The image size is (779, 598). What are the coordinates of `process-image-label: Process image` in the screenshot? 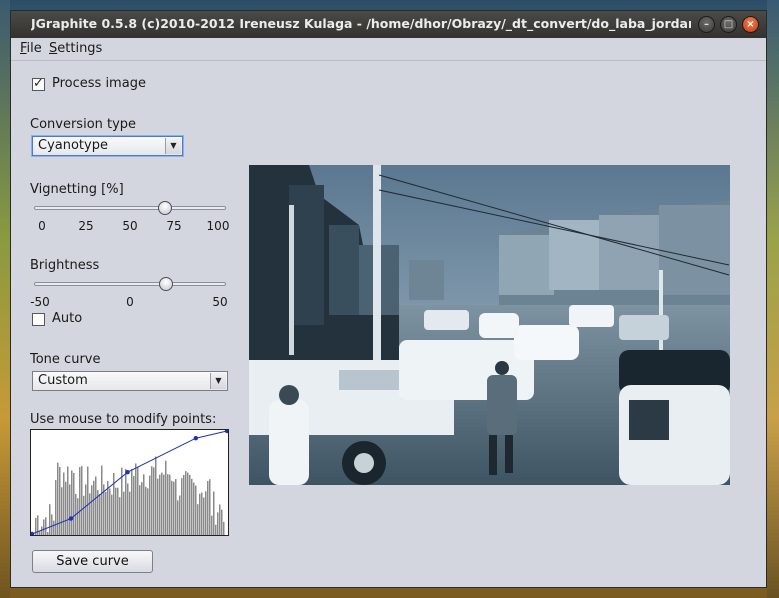 It's located at (99, 83).